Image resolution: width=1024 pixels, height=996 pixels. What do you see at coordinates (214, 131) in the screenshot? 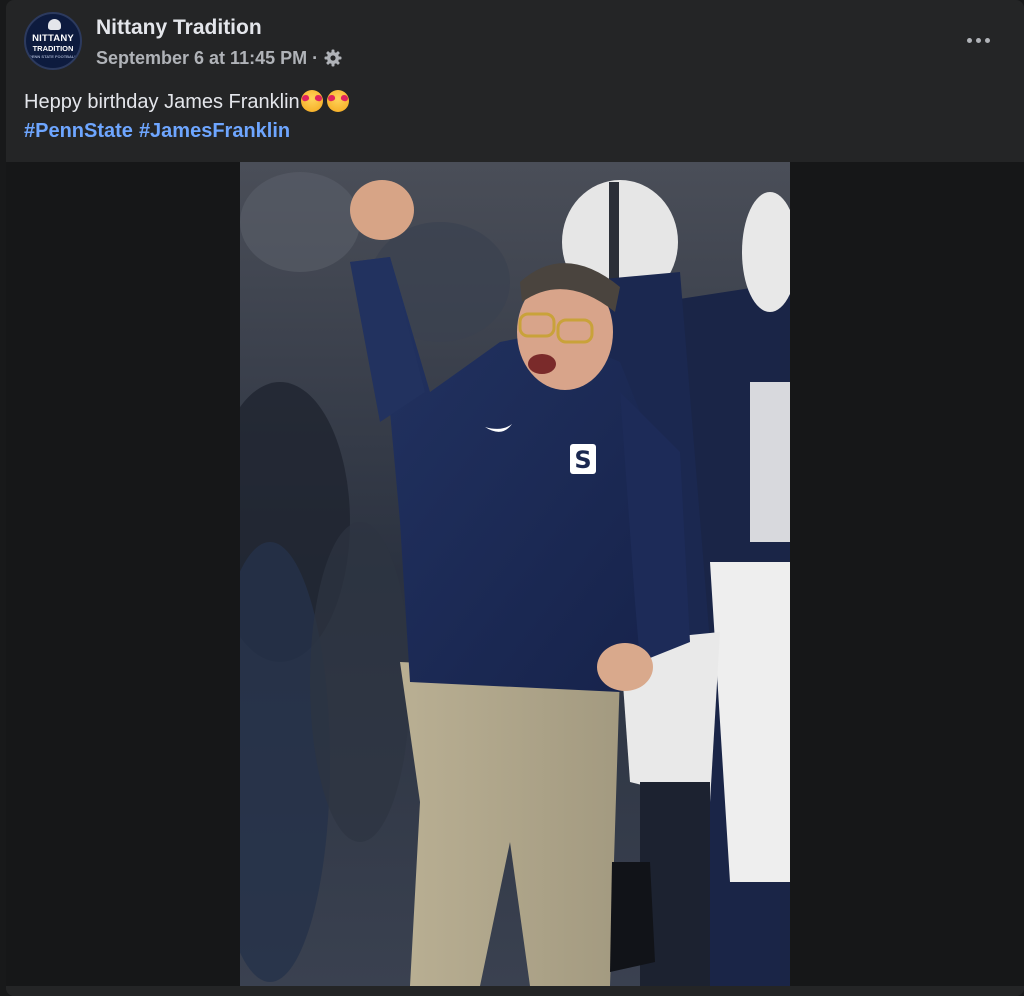
I see `hashtag-jamesfranklin: #JamesFranklin` at bounding box center [214, 131].